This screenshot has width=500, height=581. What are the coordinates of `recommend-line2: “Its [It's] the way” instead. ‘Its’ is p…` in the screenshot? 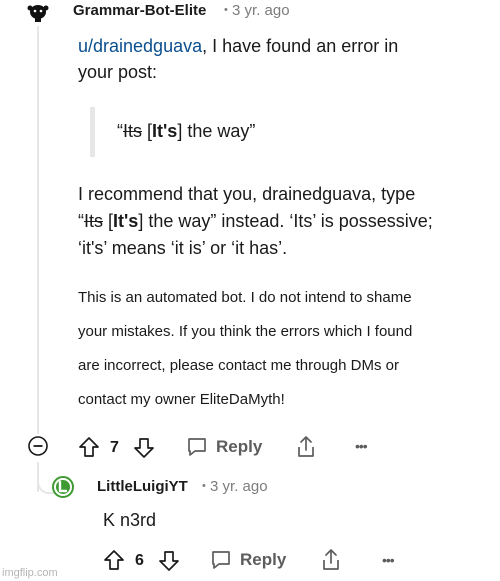 It's located at (255, 221).